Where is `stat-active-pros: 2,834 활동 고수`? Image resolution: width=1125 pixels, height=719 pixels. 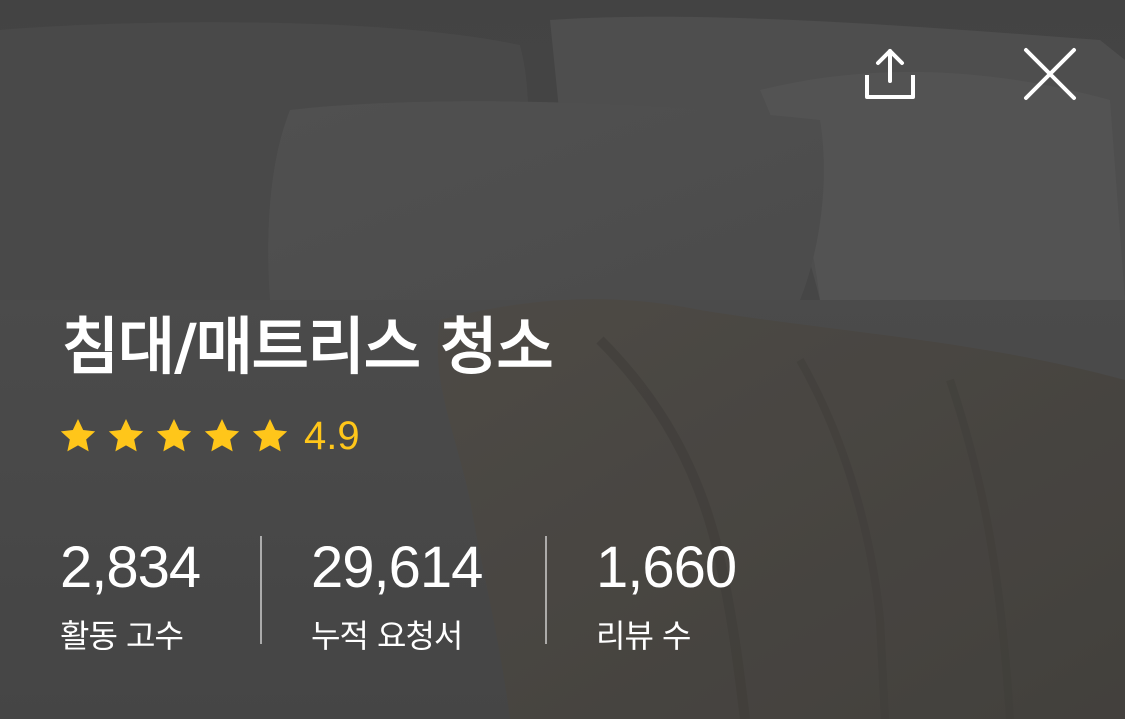
stat-active-pros: 2,834 활동 고수 is located at coordinates (130, 594).